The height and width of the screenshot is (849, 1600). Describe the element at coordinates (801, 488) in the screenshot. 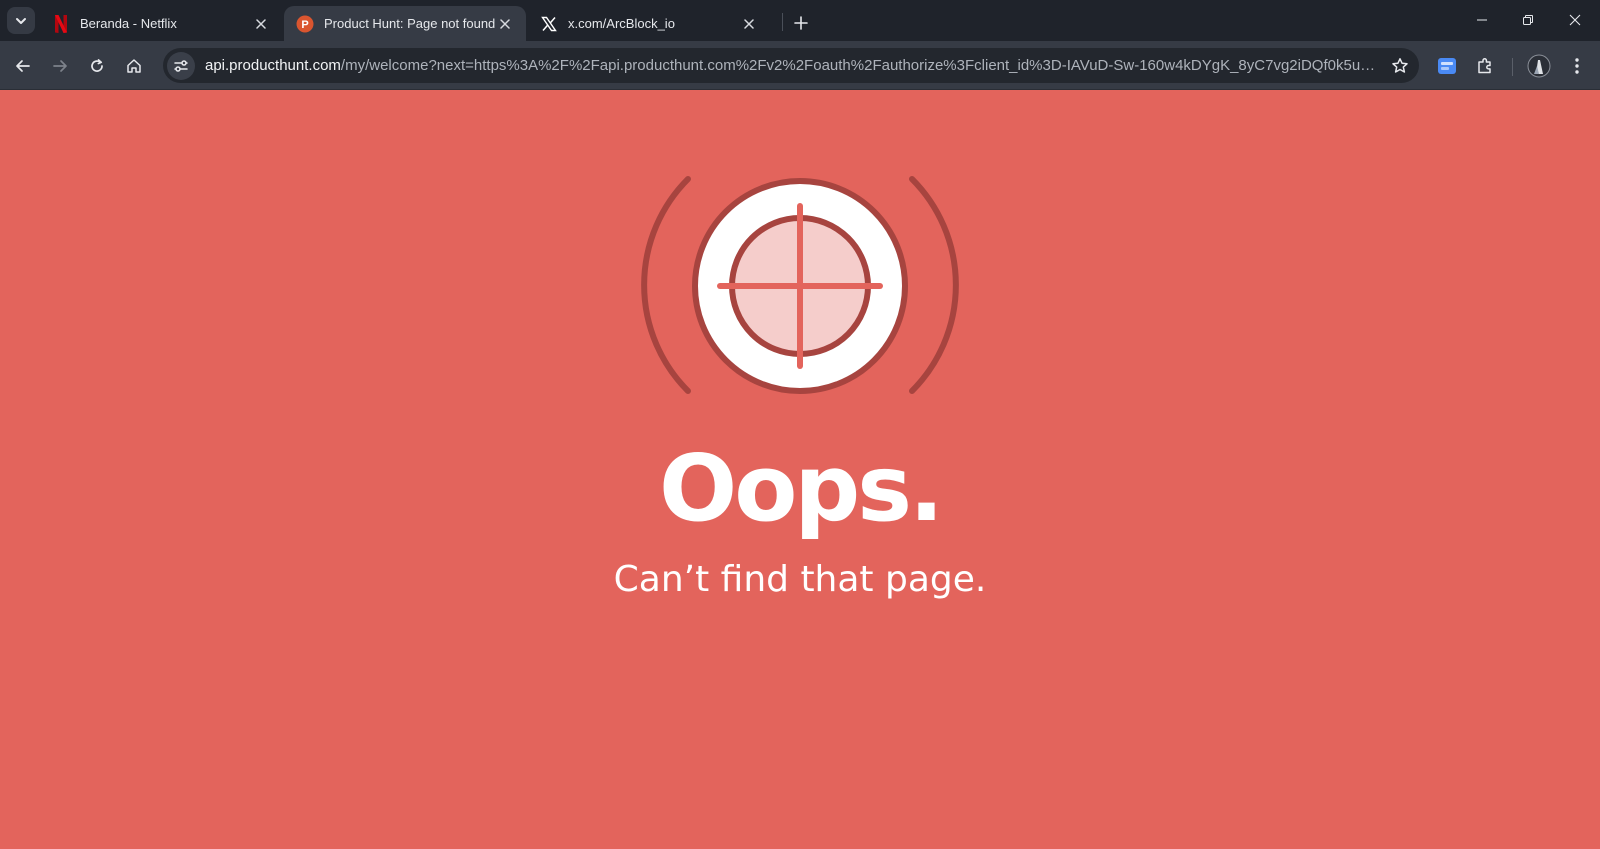

I see `error-heading: Oops.` at that location.